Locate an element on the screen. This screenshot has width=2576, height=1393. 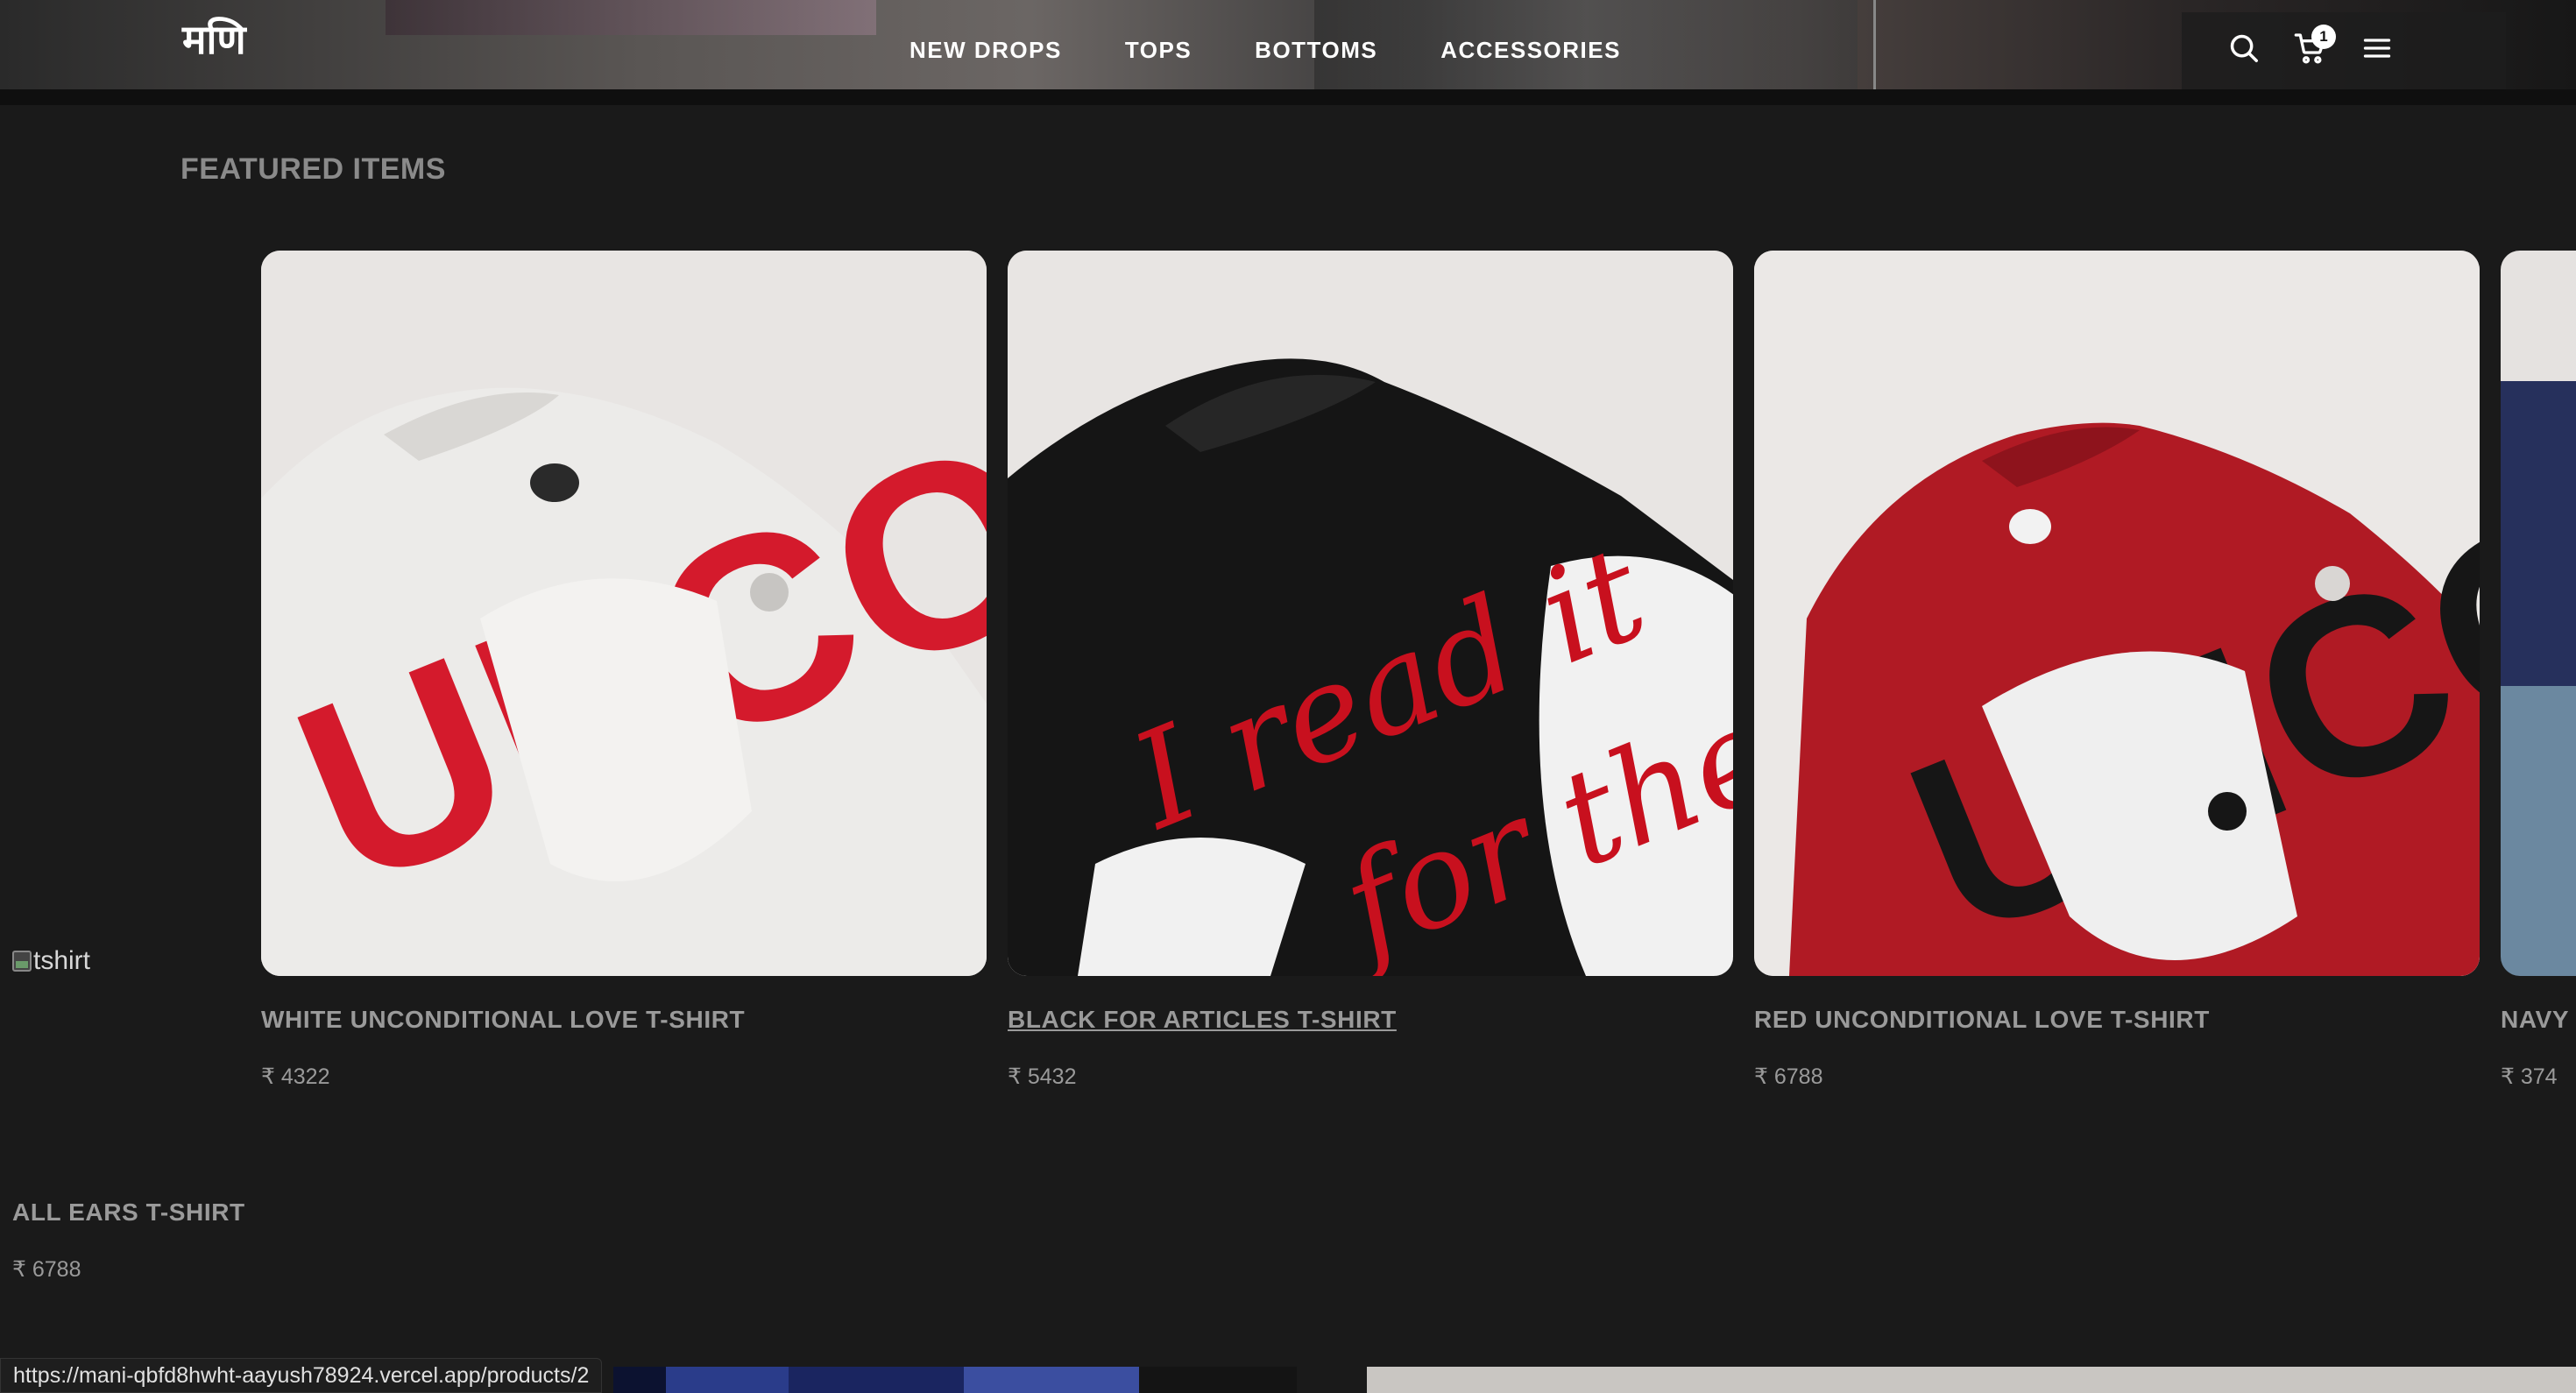
product-name: WHITE UNCONDITIONAL LOVE T-SHIRT is located at coordinates (503, 1020).